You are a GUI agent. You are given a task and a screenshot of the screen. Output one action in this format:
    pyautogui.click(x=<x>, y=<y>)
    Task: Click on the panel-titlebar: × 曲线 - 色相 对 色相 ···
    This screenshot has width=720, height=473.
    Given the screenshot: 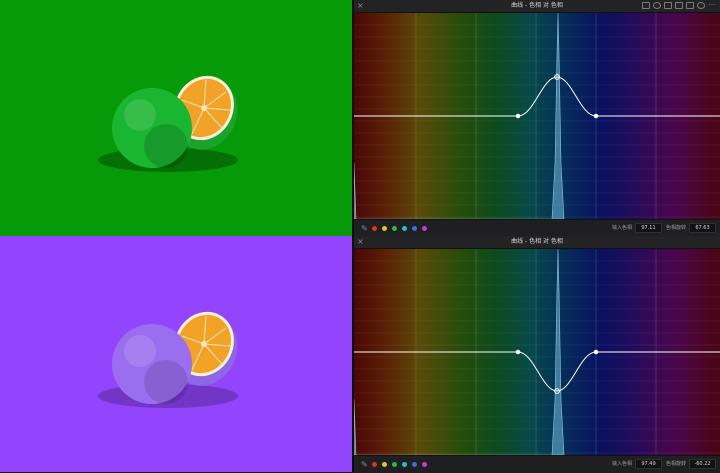 What is the action you would take?
    pyautogui.click(x=537, y=6)
    